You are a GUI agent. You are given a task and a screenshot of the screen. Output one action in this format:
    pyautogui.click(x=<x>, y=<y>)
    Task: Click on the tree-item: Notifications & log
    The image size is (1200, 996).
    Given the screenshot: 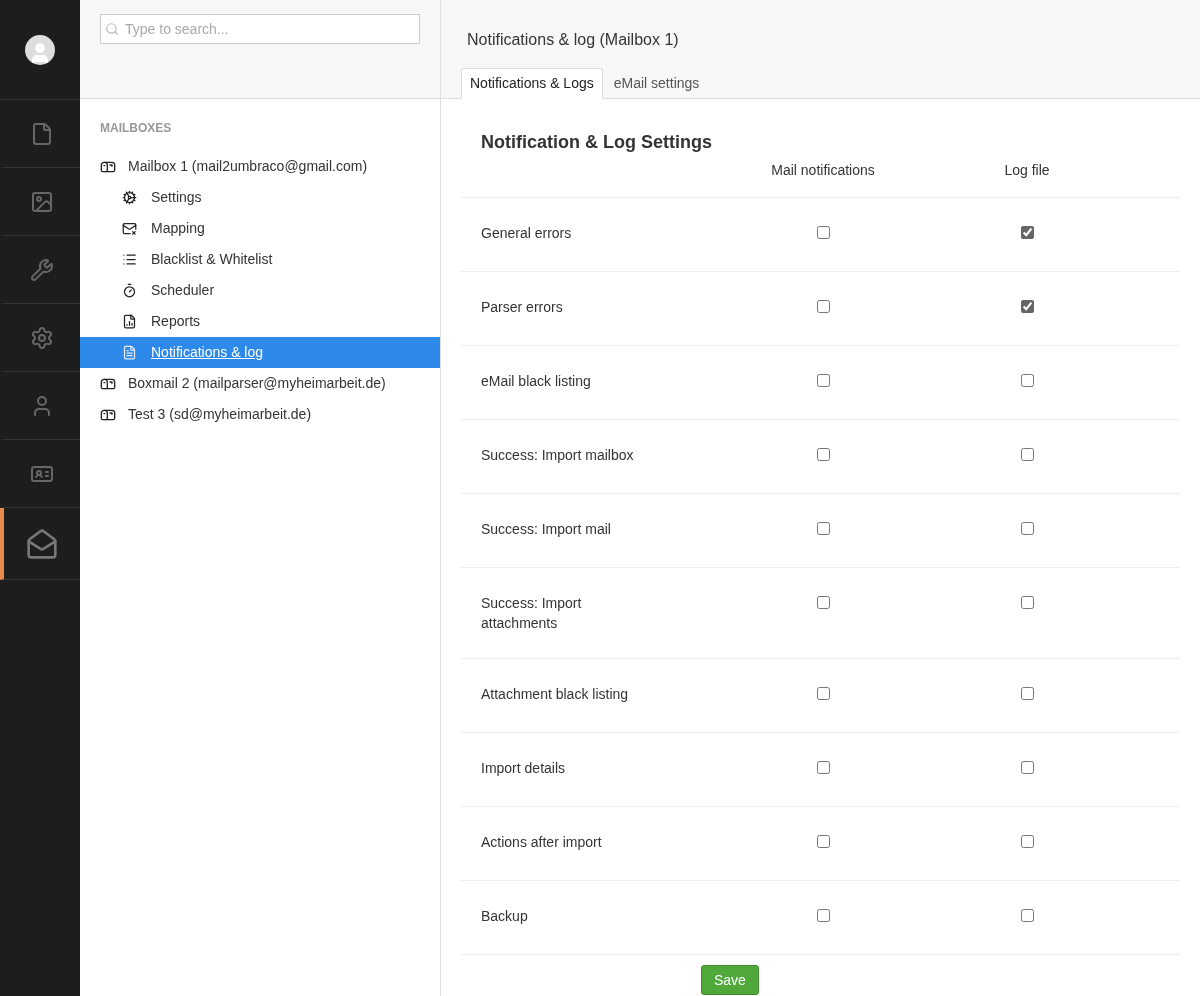 What is the action you would take?
    pyautogui.click(x=260, y=352)
    